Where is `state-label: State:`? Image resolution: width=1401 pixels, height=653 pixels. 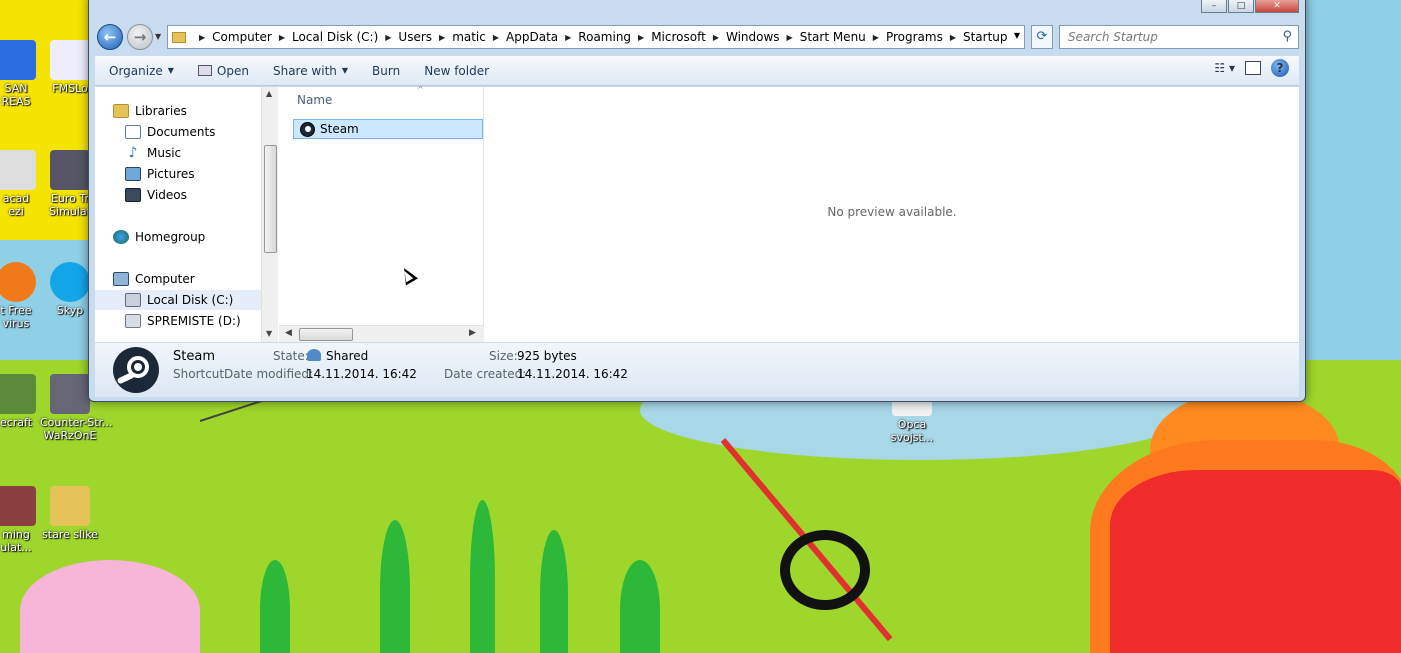
state-label: State: is located at coordinates (291, 356).